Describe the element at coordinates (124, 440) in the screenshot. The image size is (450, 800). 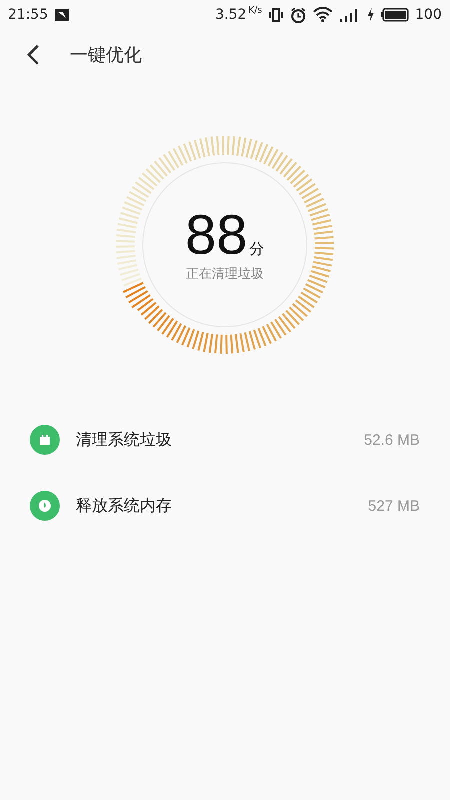
I see `item-label: 清理系统垃圾` at that location.